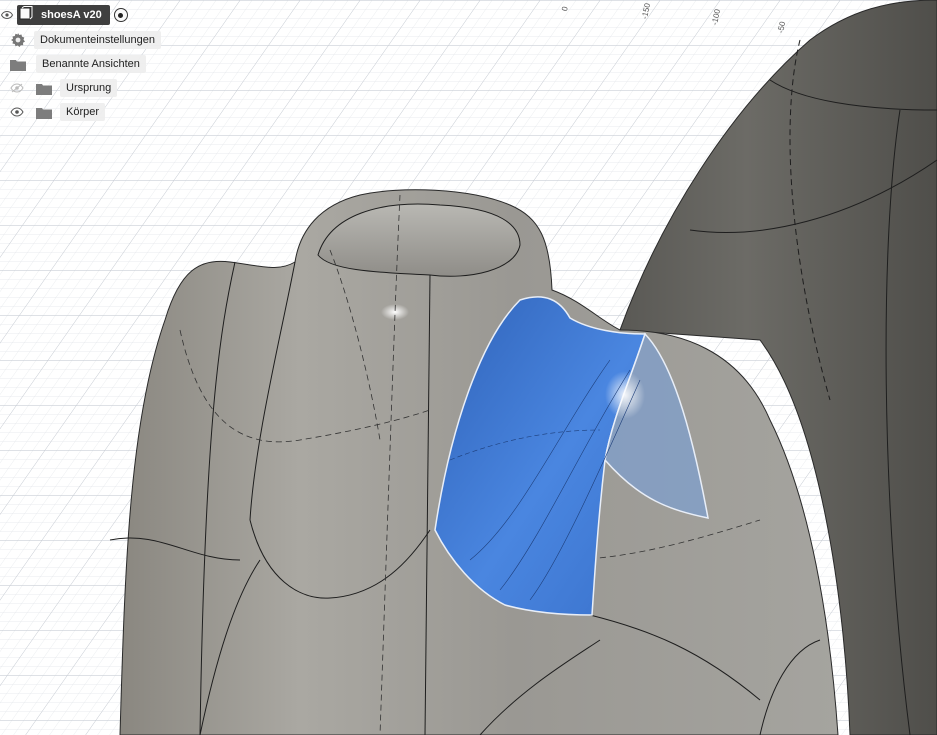  What do you see at coordinates (18, 40) in the screenshot?
I see `gear-icon` at bounding box center [18, 40].